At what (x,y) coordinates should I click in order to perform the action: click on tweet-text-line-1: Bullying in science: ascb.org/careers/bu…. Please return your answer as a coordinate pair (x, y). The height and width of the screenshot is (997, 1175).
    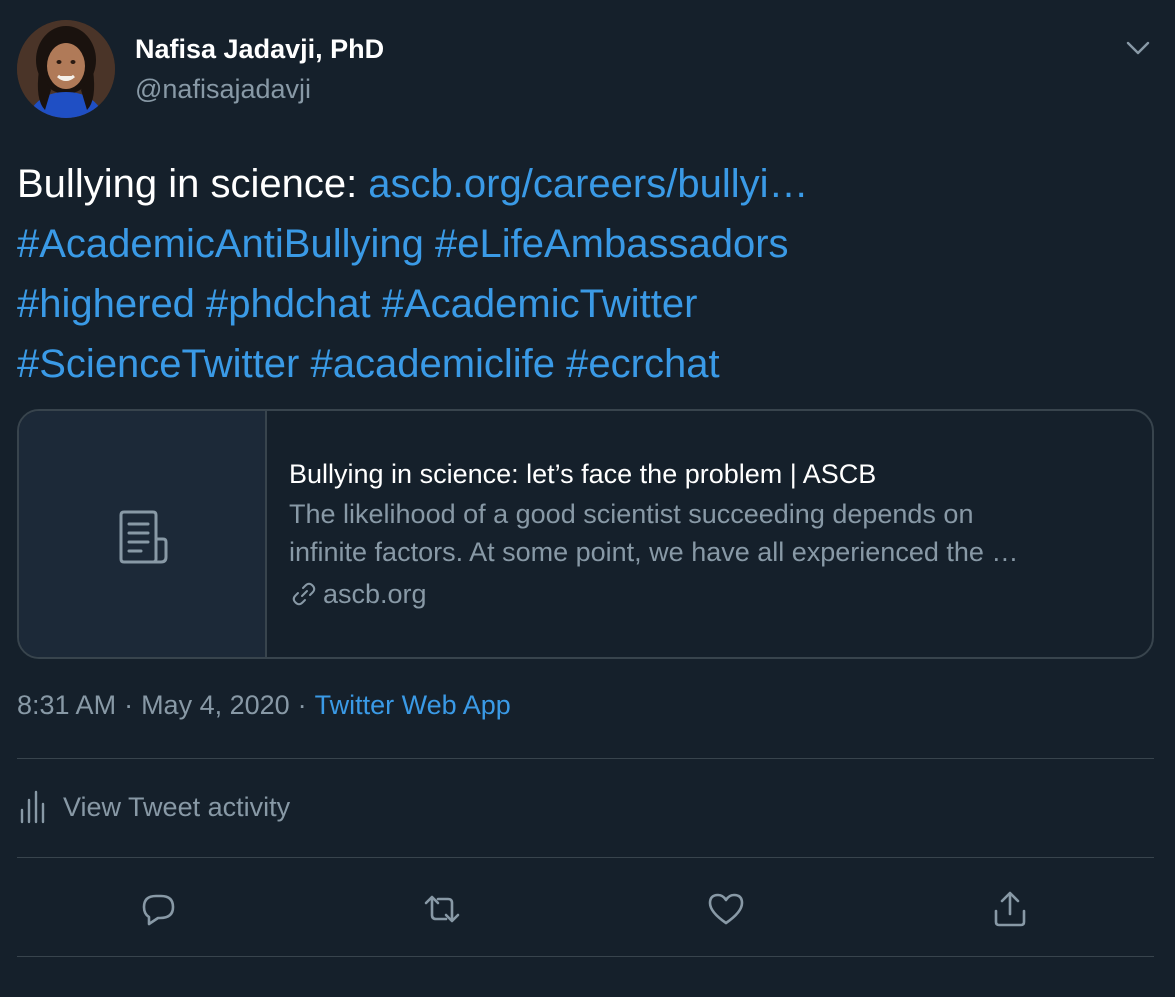
    Looking at the image, I should click on (582, 184).